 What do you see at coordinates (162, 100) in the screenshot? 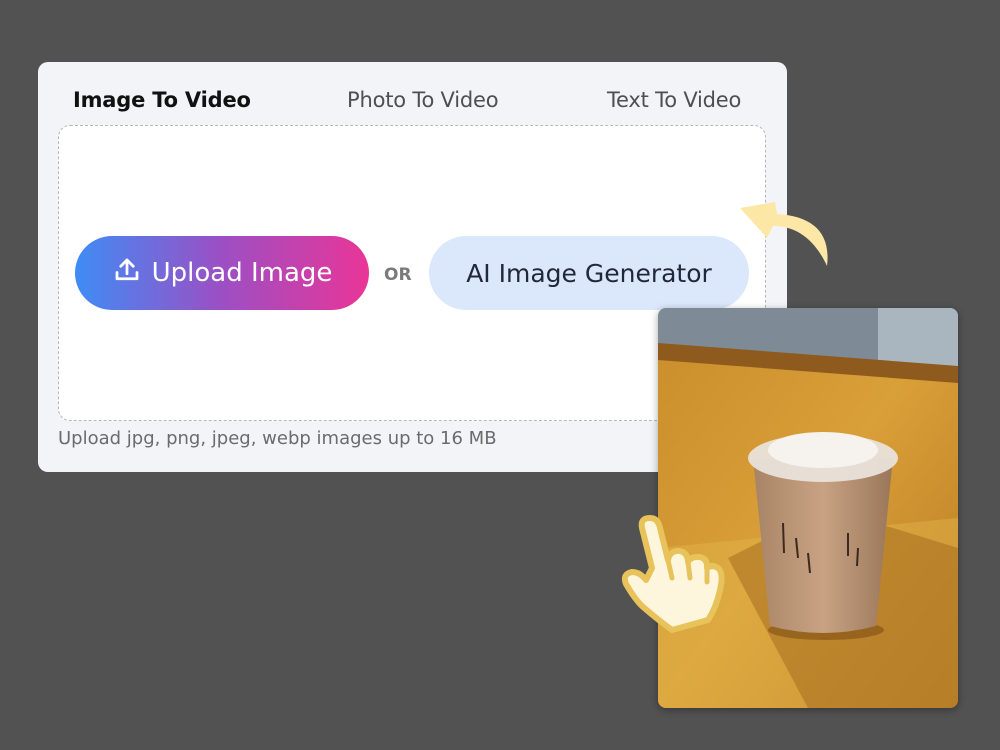
I see `tab-image-to-video: Image To Video` at bounding box center [162, 100].